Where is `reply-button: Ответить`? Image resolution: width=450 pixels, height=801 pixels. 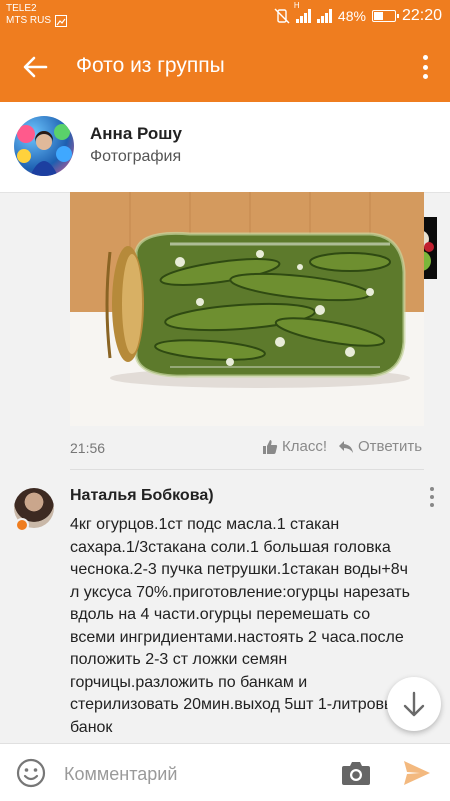
reply-button: Ответить is located at coordinates (380, 446).